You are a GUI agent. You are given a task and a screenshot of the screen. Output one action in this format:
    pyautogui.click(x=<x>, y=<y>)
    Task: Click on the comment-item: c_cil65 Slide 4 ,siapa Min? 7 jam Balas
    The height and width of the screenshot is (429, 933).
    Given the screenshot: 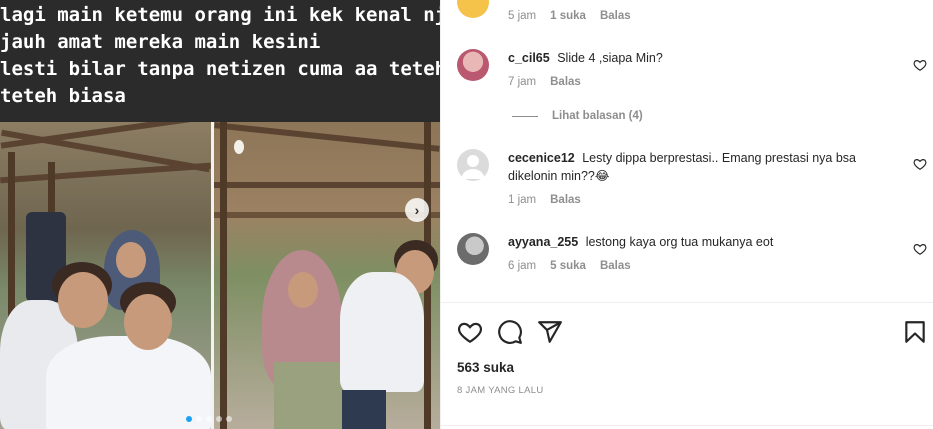 What is the action you would take?
    pyautogui.click(x=692, y=79)
    